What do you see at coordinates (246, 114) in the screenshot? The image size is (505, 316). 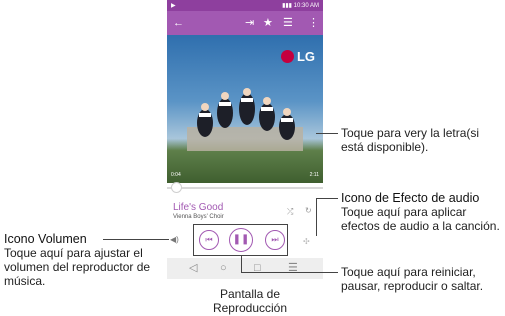 I see `album-art-choir` at bounding box center [246, 114].